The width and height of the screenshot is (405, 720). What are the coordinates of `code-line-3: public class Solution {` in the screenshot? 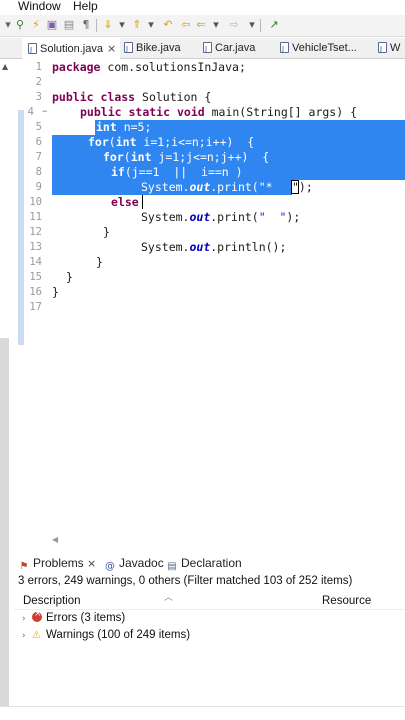 It's located at (132, 97).